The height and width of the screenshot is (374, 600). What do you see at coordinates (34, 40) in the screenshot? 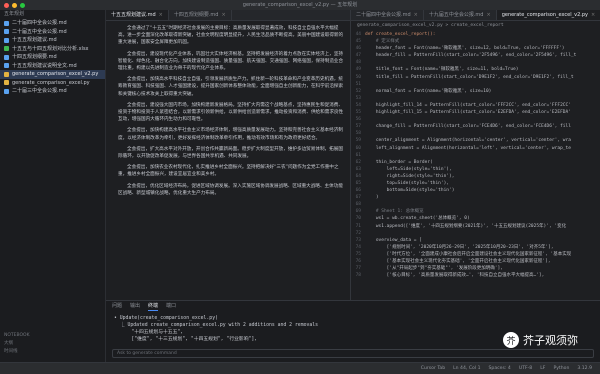
I see `file-label: 十五五规划建议.md` at bounding box center [34, 40].